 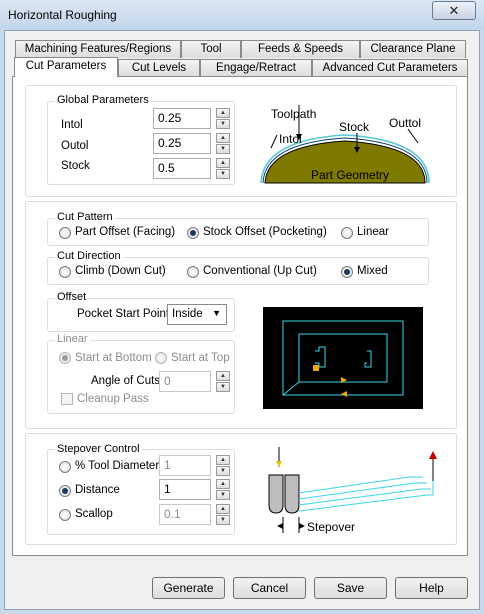 I want to click on stock-offset-label: Stock Offset (Pocketing), so click(x=265, y=232).